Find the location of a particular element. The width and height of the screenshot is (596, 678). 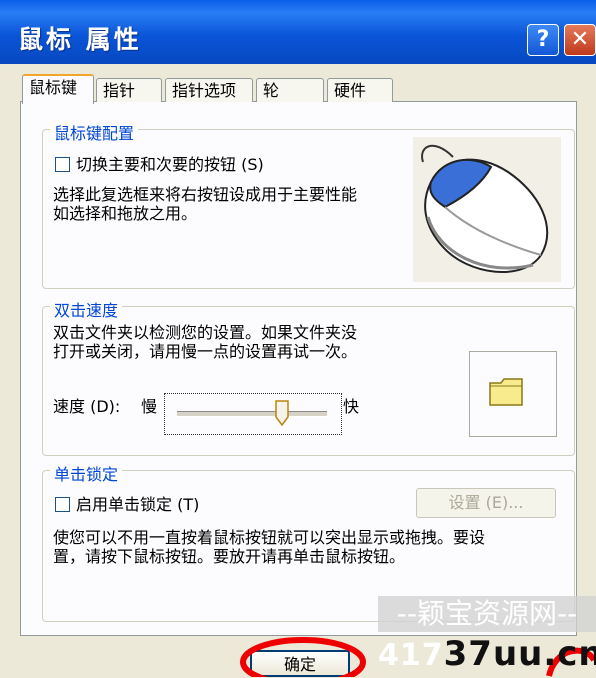

slider-track is located at coordinates (252, 414).